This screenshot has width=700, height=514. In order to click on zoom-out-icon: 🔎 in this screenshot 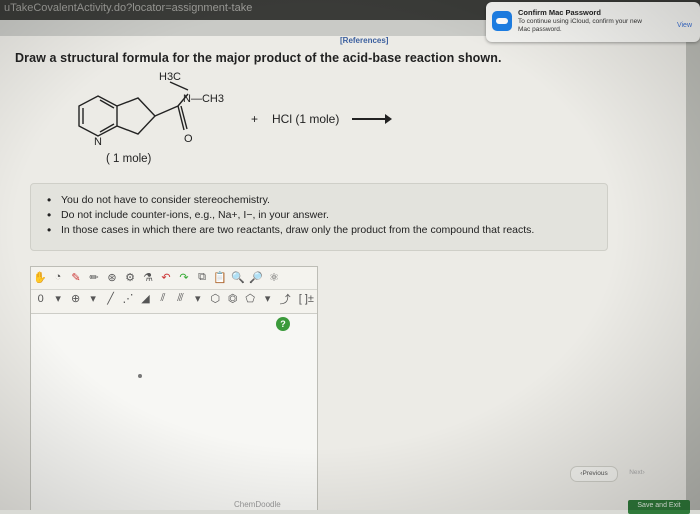, I will do `click(256, 277)`.